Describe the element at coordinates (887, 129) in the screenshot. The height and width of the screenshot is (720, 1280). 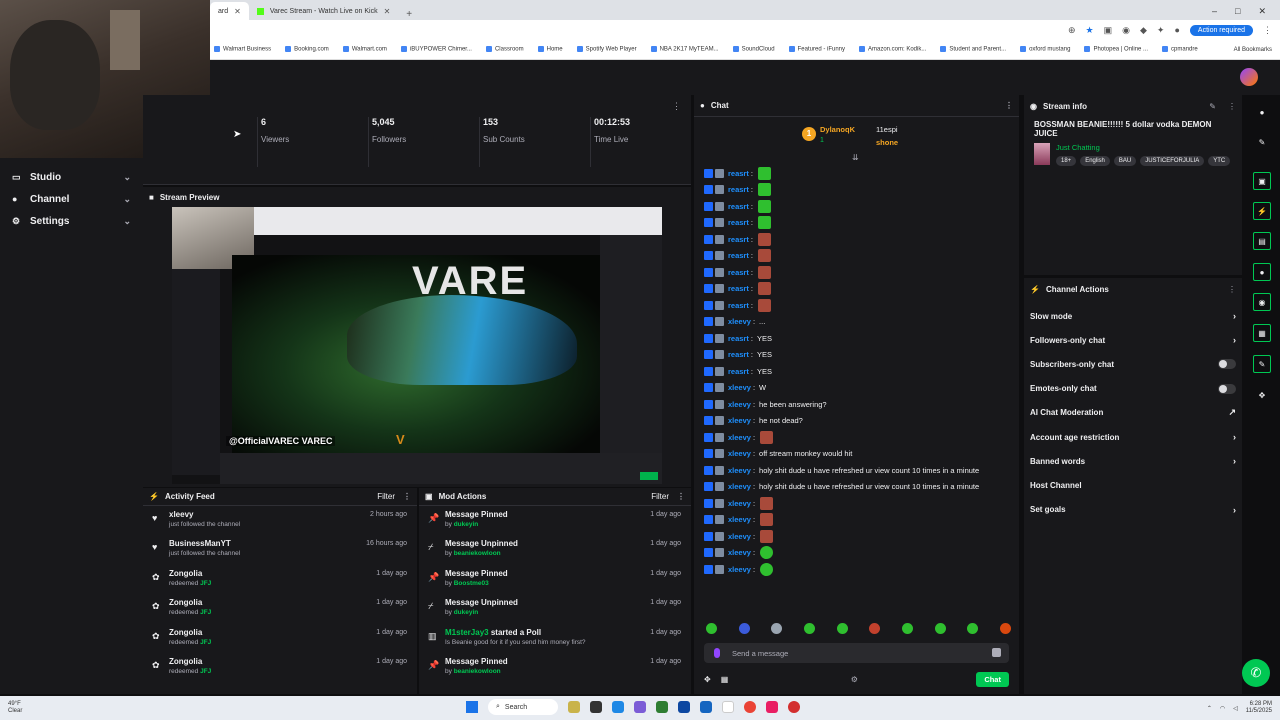
I see `gifter-name: 11espi` at that location.